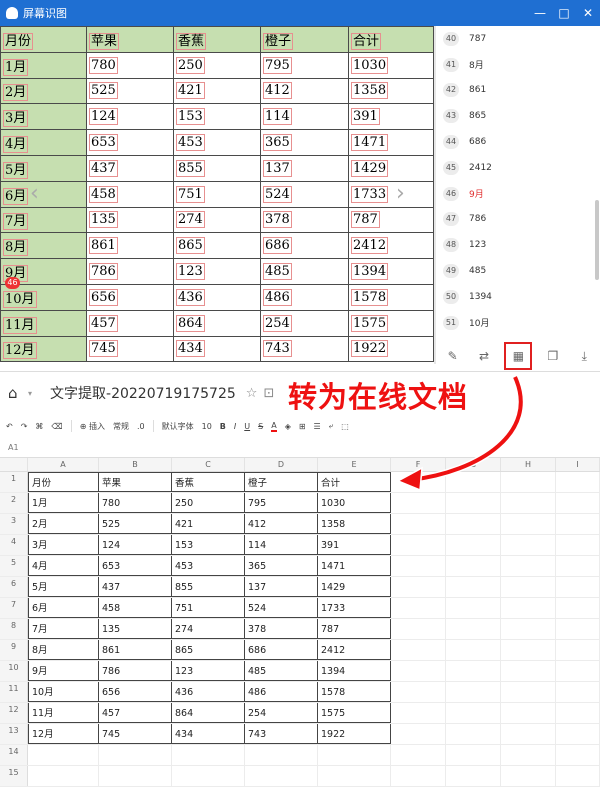 The height and width of the screenshot is (787, 600). Describe the element at coordinates (18, 393) in the screenshot. I see `home-icon: ⌂` at that location.